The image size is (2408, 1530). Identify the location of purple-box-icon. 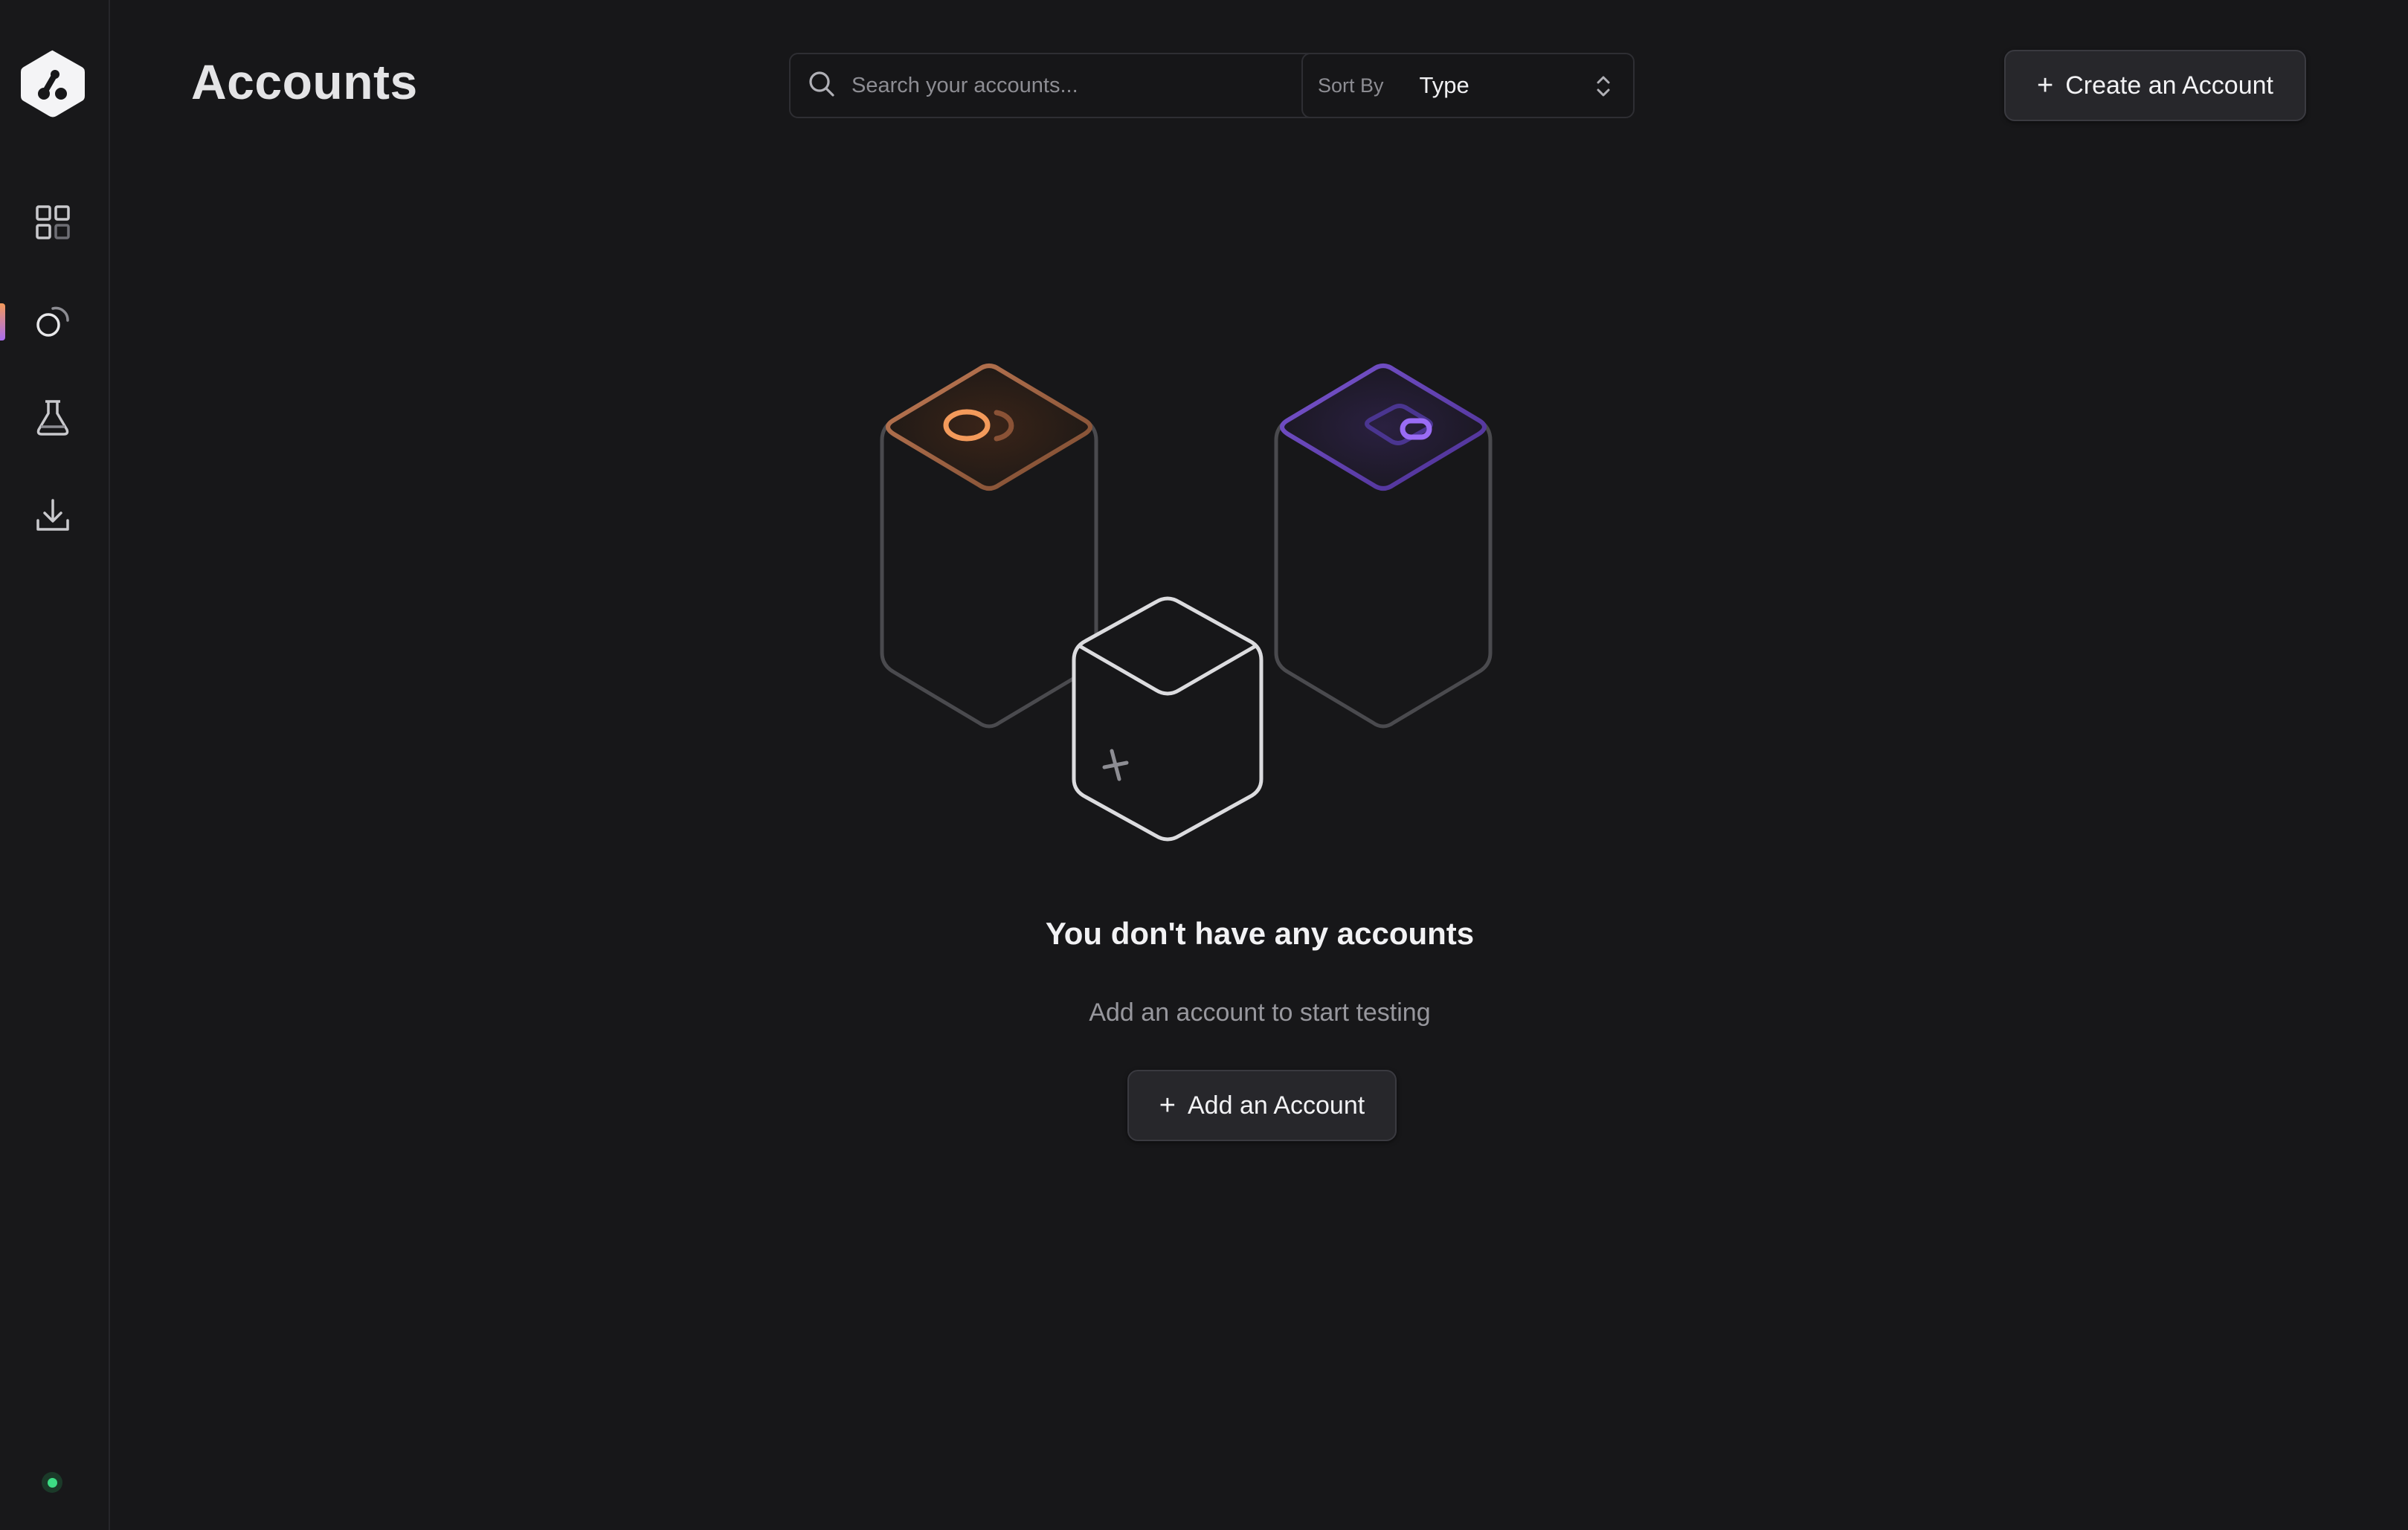
(1383, 546).